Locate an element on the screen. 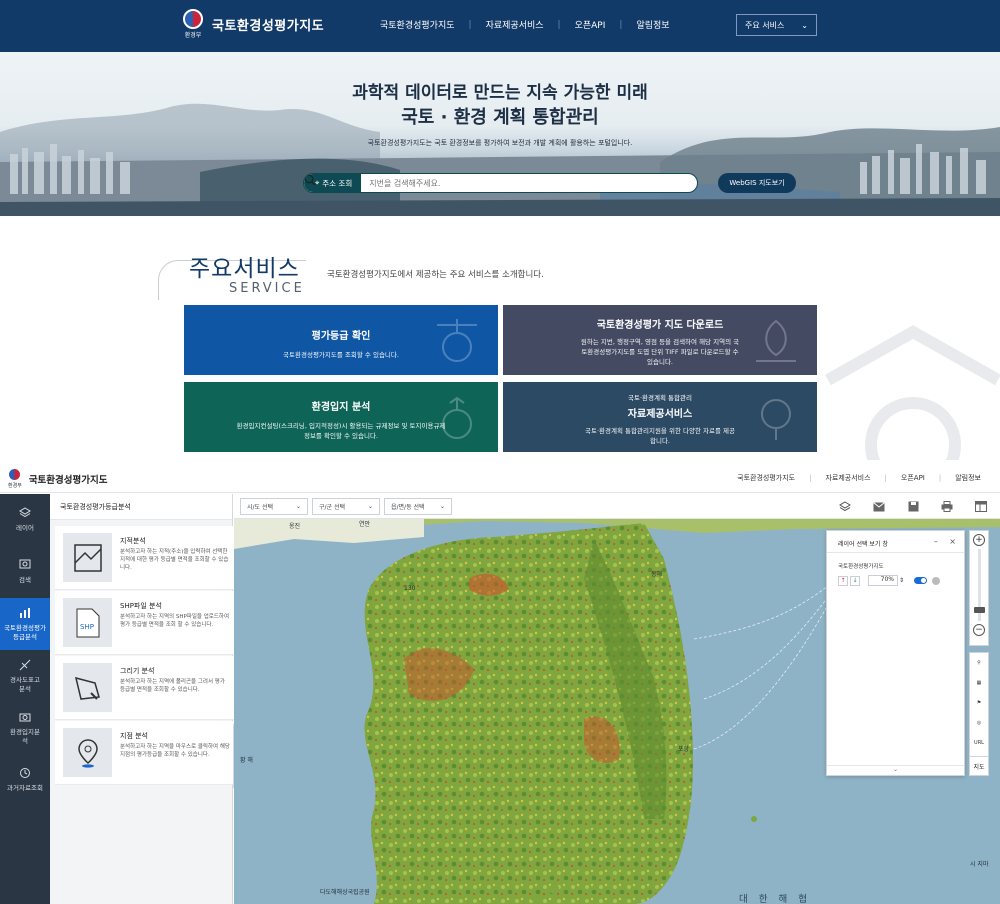  rail-item-label: 경사도표고분석 is located at coordinates (25, 684).